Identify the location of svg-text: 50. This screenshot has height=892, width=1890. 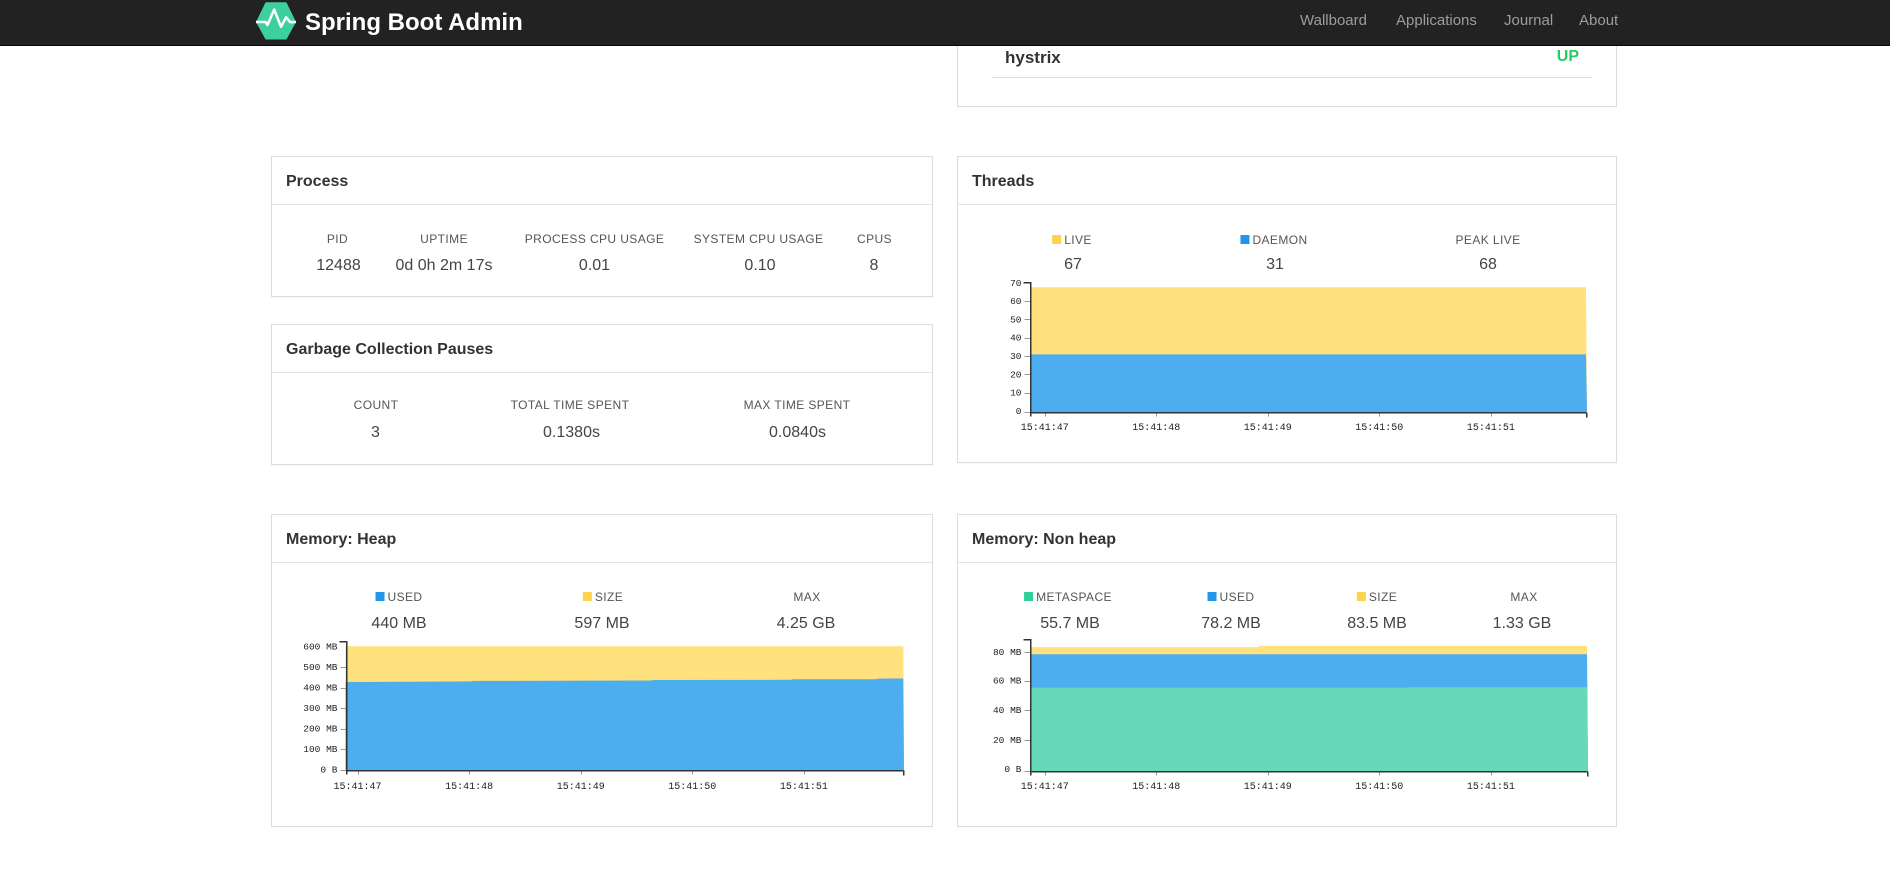
(1016, 319).